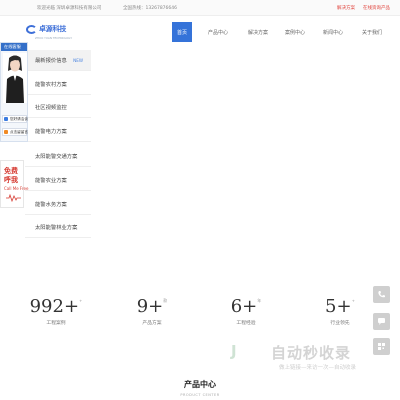 The height and width of the screenshot is (400, 400). I want to click on menu-item-label: 太阳能警交通方案, so click(56, 157).